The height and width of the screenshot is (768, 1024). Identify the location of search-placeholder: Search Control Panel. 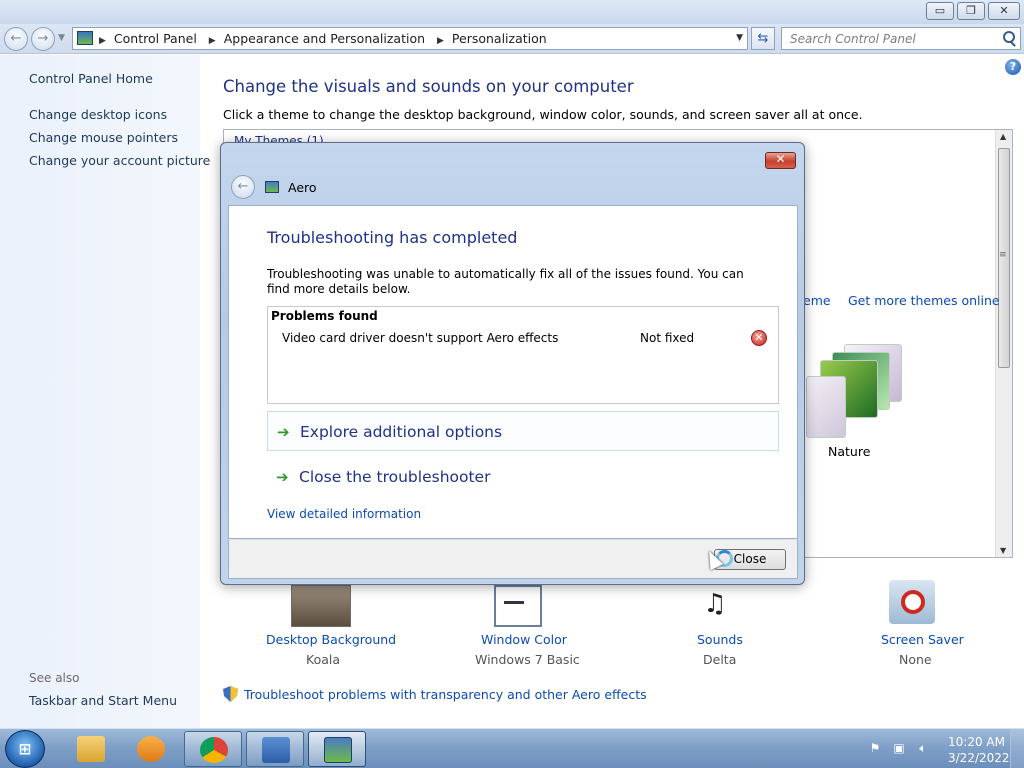
(853, 39).